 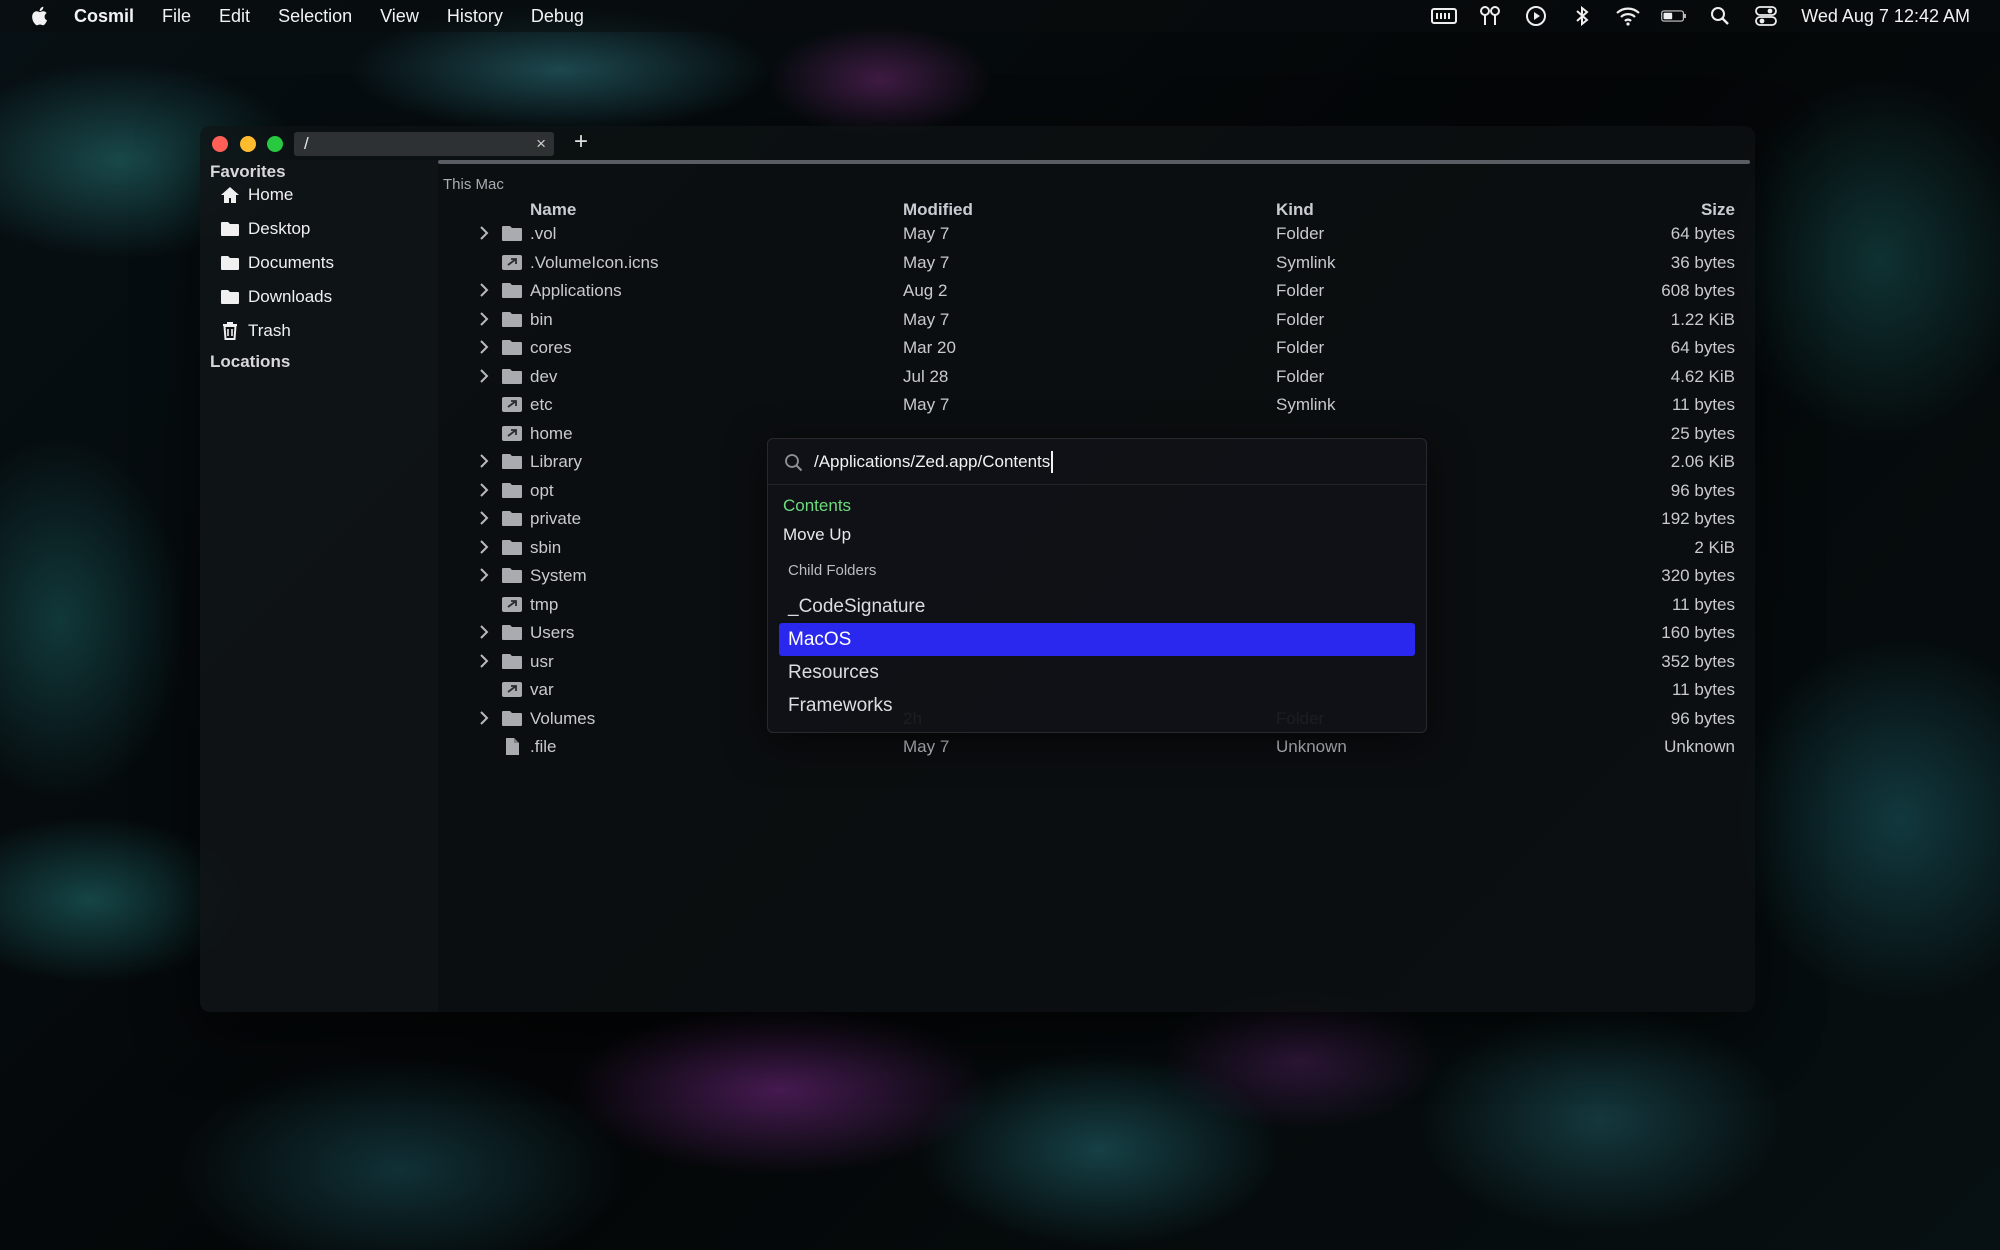 What do you see at coordinates (248, 171) in the screenshot?
I see `sidebar-favorites-title: Favorites` at bounding box center [248, 171].